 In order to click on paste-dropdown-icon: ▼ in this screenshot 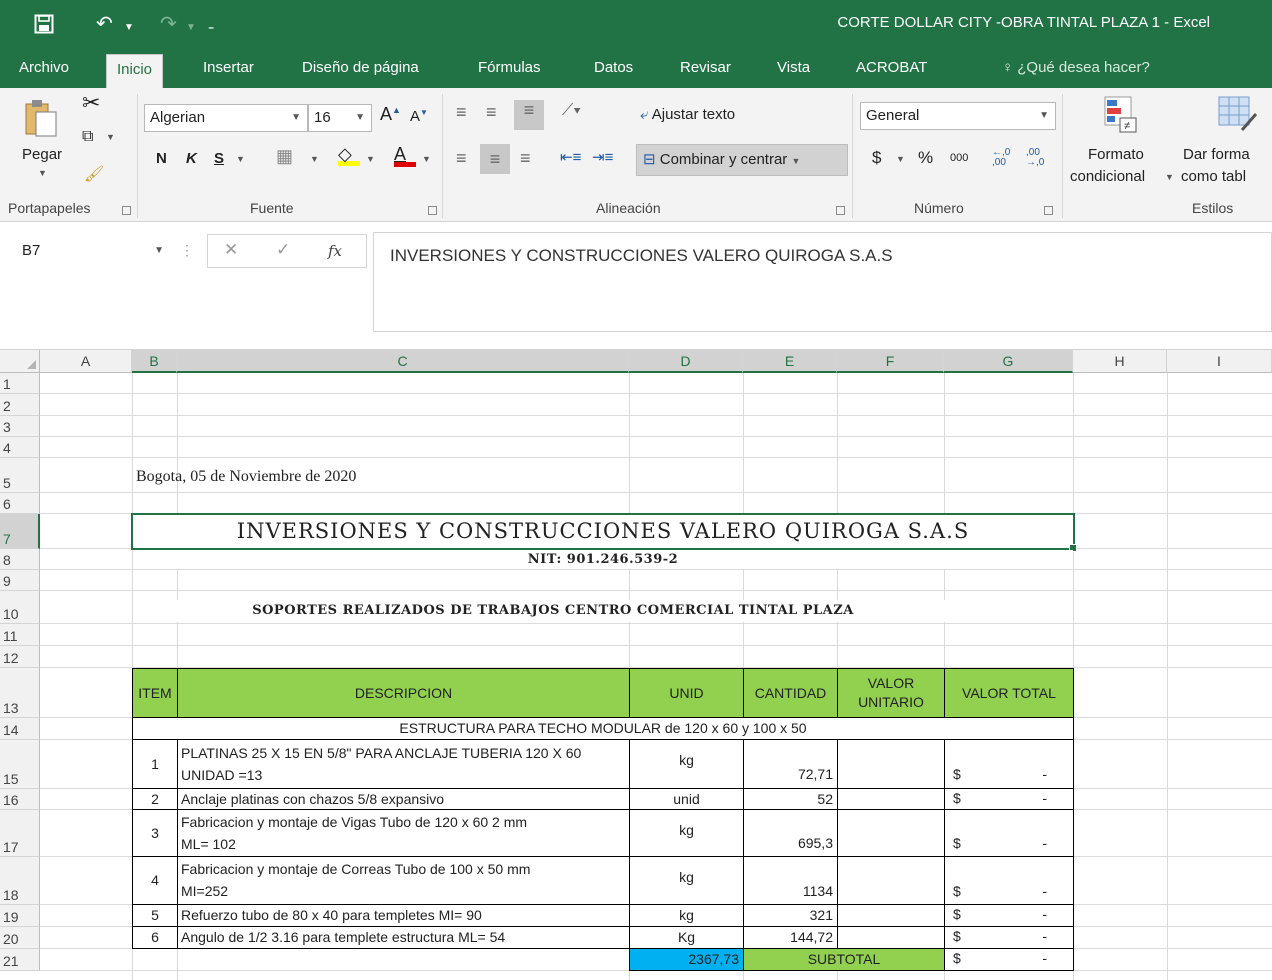, I will do `click(42, 173)`.